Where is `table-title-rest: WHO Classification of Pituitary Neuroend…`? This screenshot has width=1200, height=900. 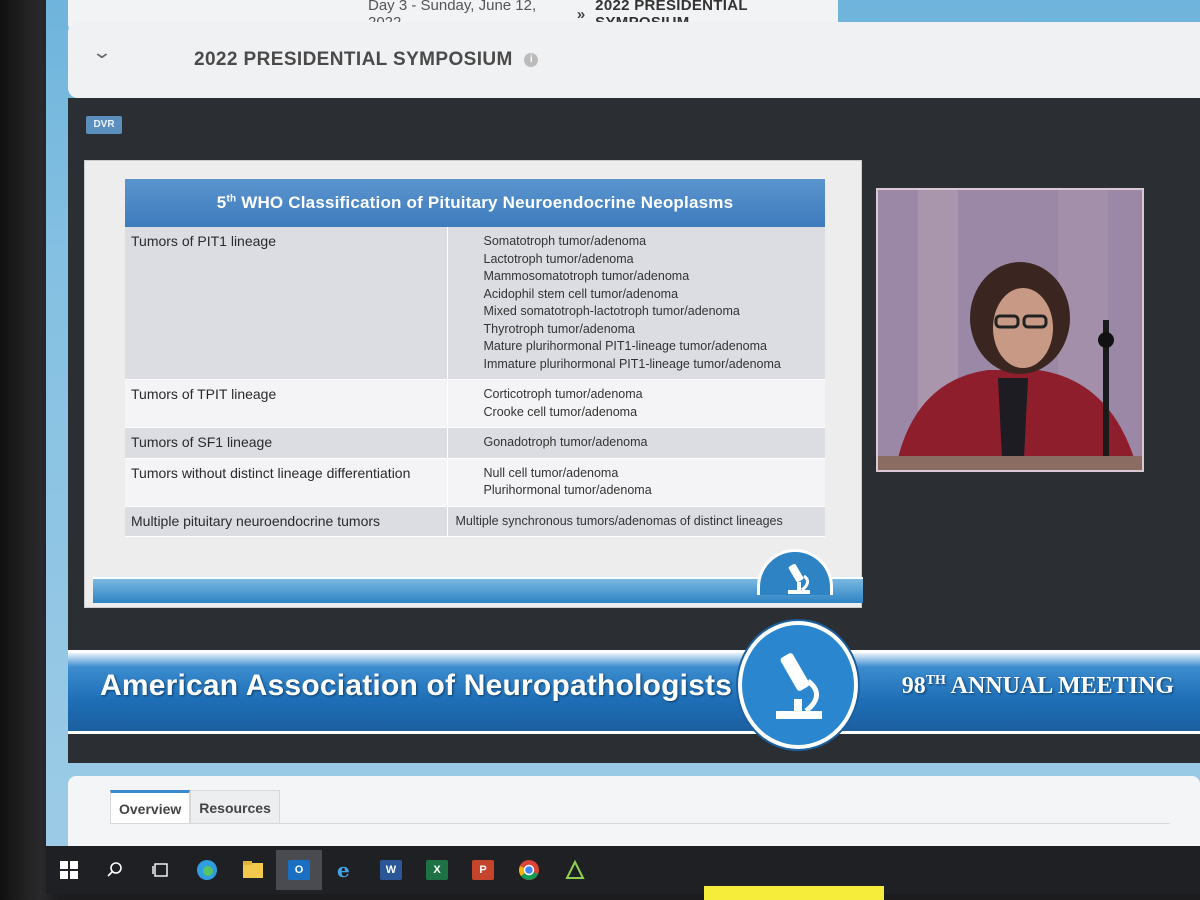
table-title-rest: WHO Classification of Pituitary Neuroend… is located at coordinates (485, 202).